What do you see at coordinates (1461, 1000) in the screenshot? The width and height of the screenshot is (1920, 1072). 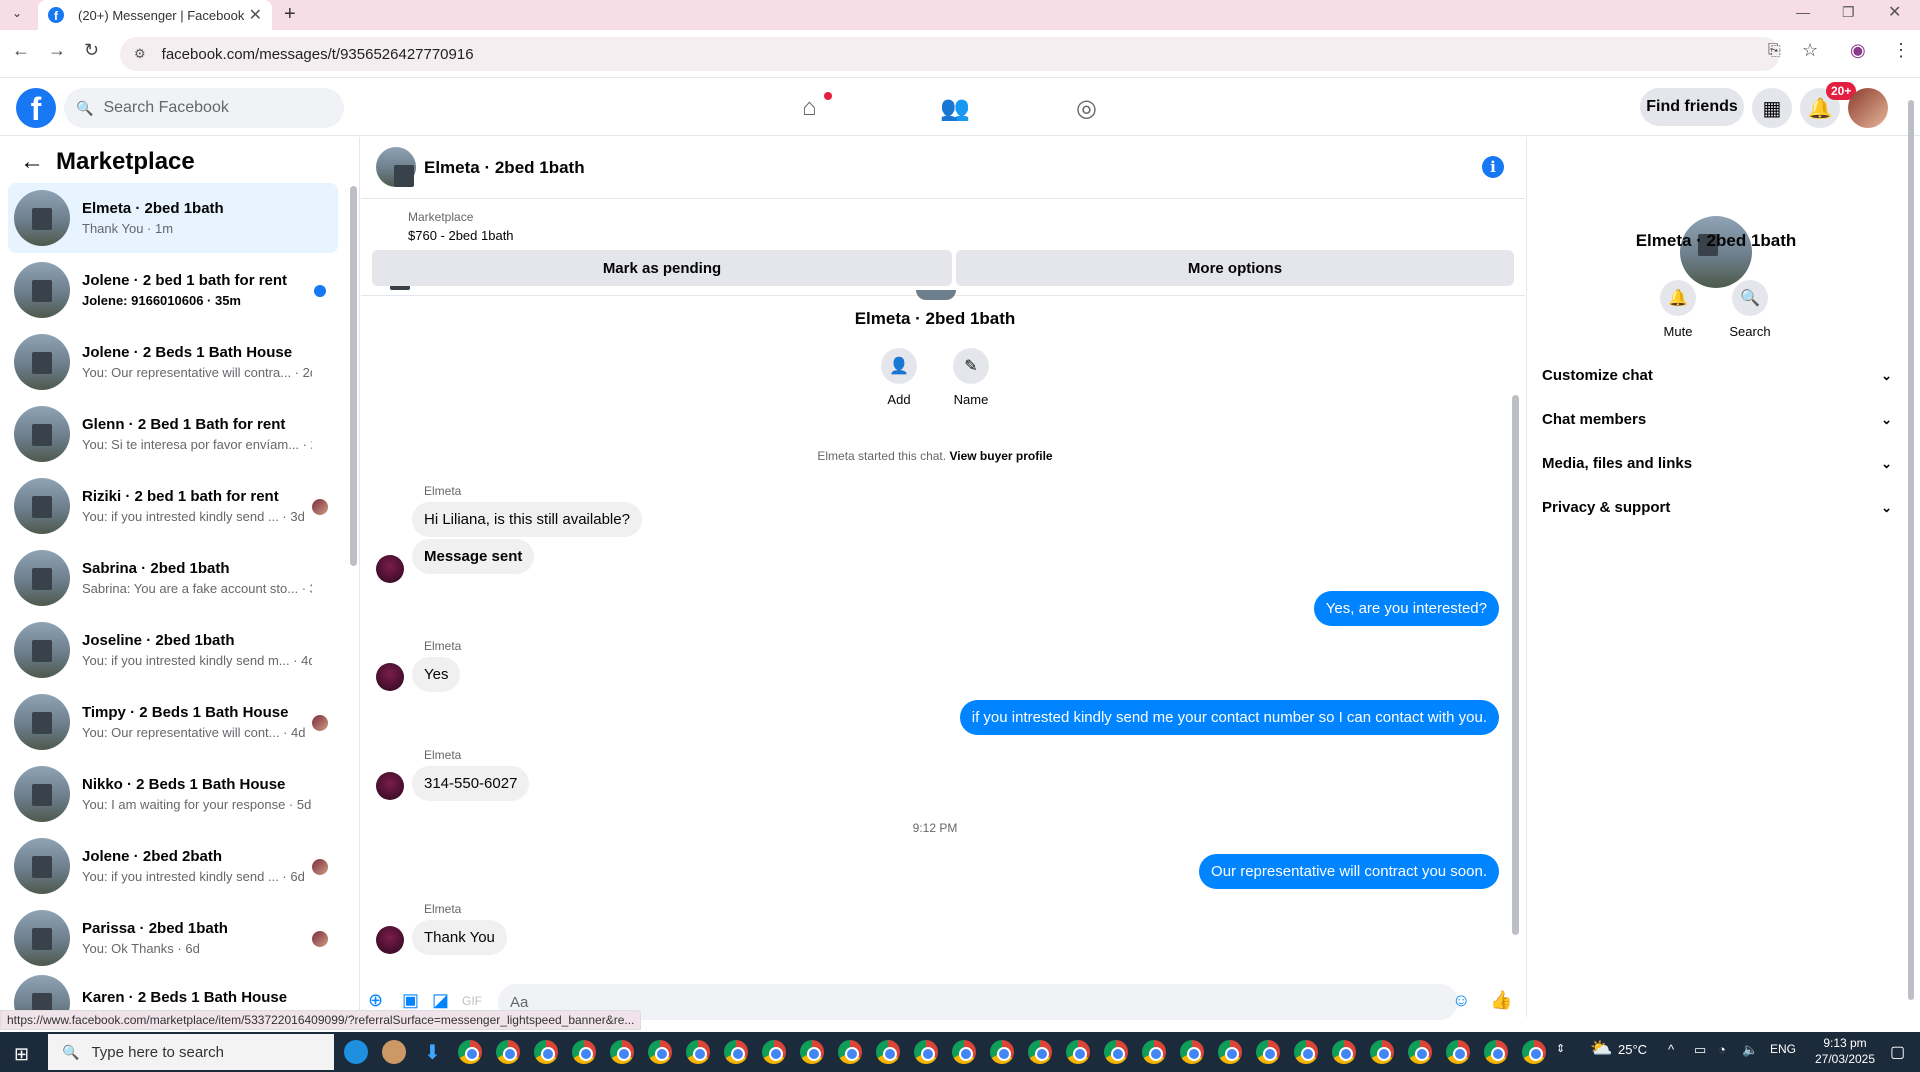 I see `emoji-icon: ☺` at bounding box center [1461, 1000].